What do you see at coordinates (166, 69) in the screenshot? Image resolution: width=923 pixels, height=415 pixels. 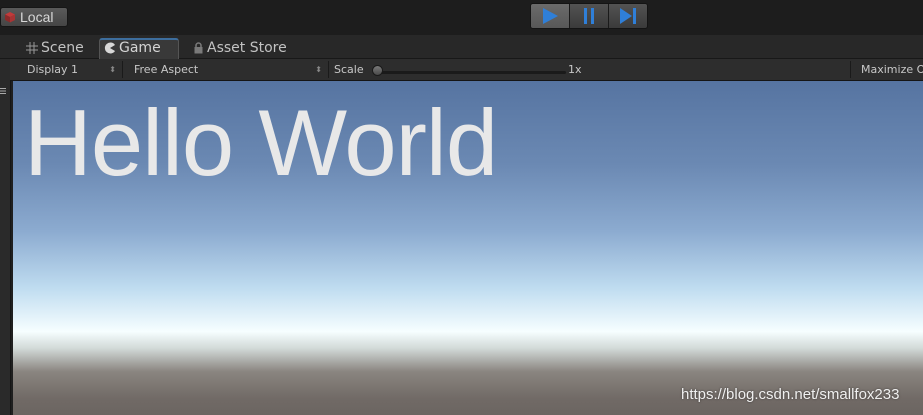 I see `aspect-dropdown-value: Free Aspect` at bounding box center [166, 69].